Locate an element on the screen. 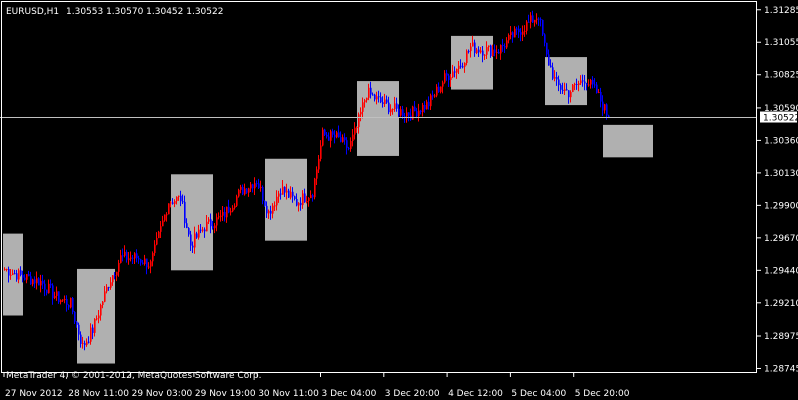 This screenshot has width=798, height=400. y-tick-label: 1.28745 is located at coordinates (781, 369).